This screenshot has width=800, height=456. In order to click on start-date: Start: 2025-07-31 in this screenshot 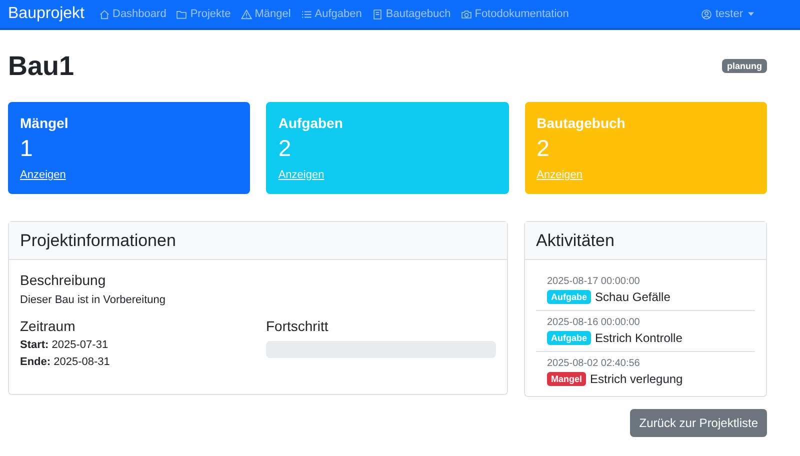, I will do `click(65, 345)`.